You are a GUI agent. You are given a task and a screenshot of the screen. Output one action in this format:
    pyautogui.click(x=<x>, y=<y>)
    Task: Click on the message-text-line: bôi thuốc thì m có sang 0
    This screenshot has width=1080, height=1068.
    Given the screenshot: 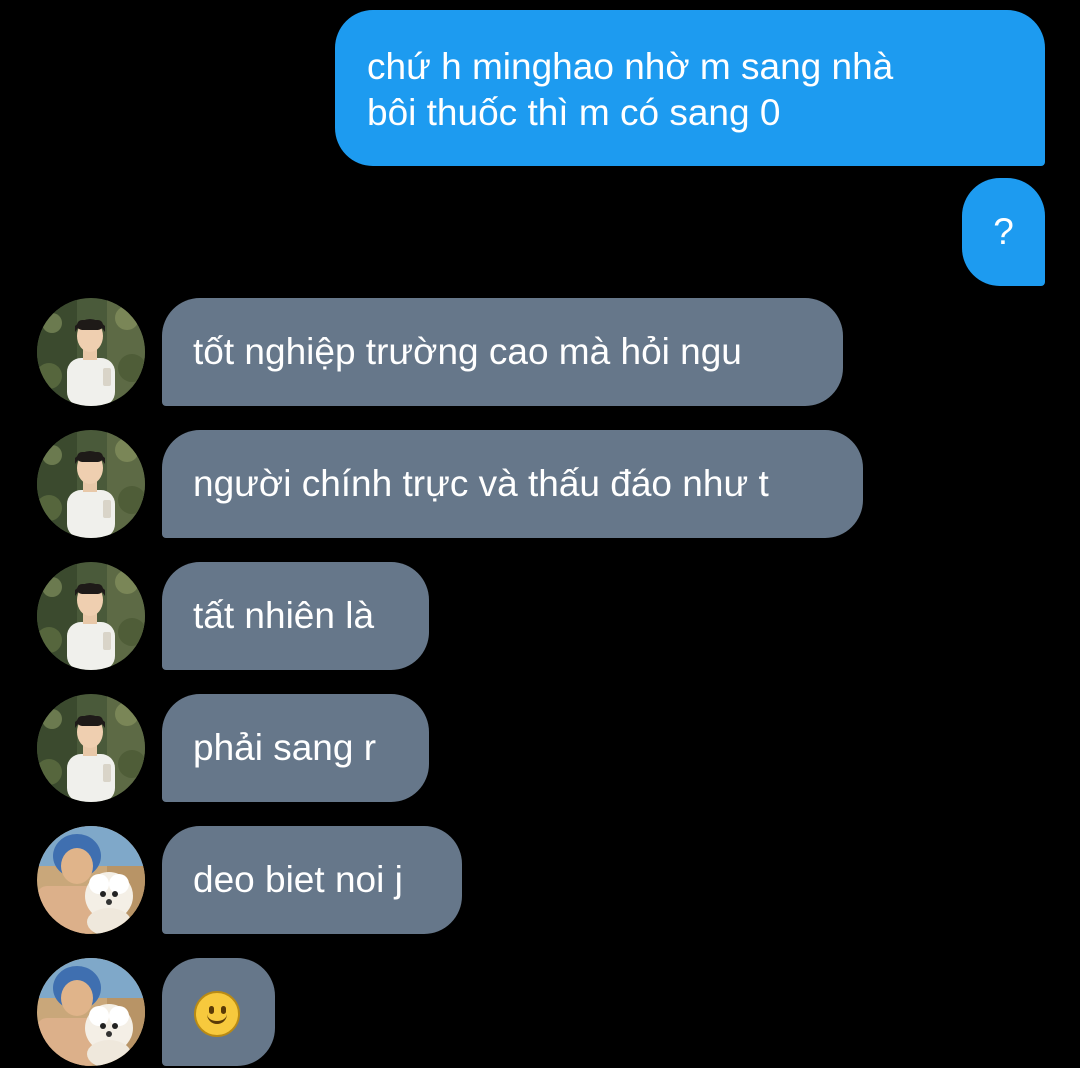 What is the action you would take?
    pyautogui.click(x=574, y=112)
    